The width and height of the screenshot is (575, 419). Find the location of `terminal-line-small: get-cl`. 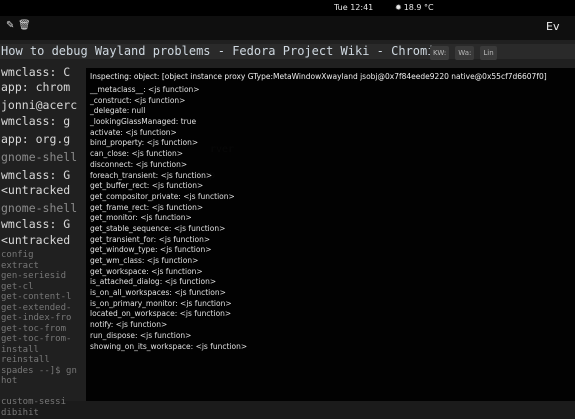

terminal-line-small: get-cl is located at coordinates (17, 286).